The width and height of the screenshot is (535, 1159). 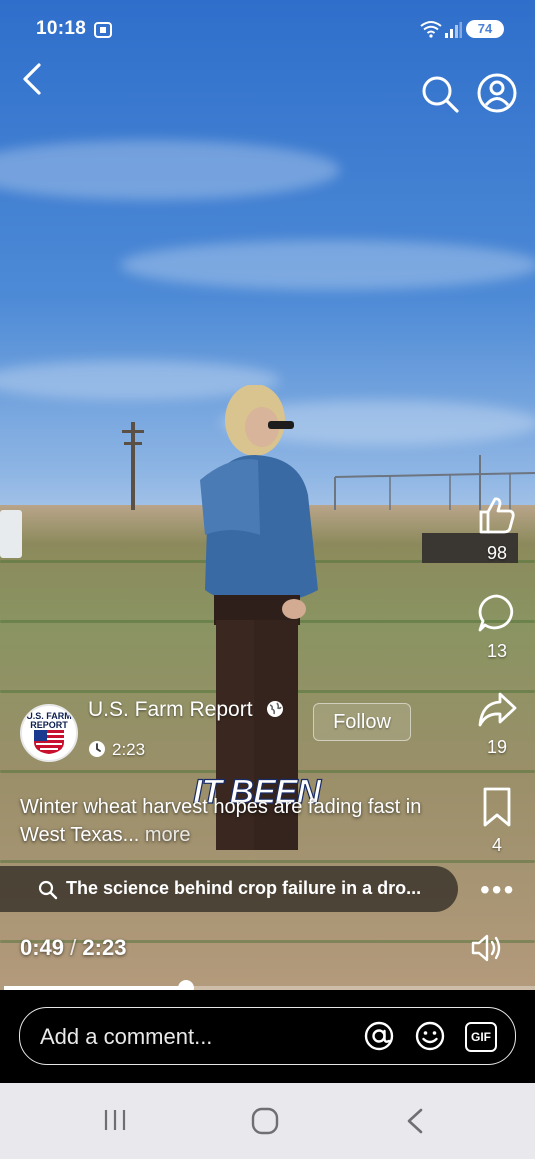 I want to click on more-options-icon: •••, so click(x=497, y=890).